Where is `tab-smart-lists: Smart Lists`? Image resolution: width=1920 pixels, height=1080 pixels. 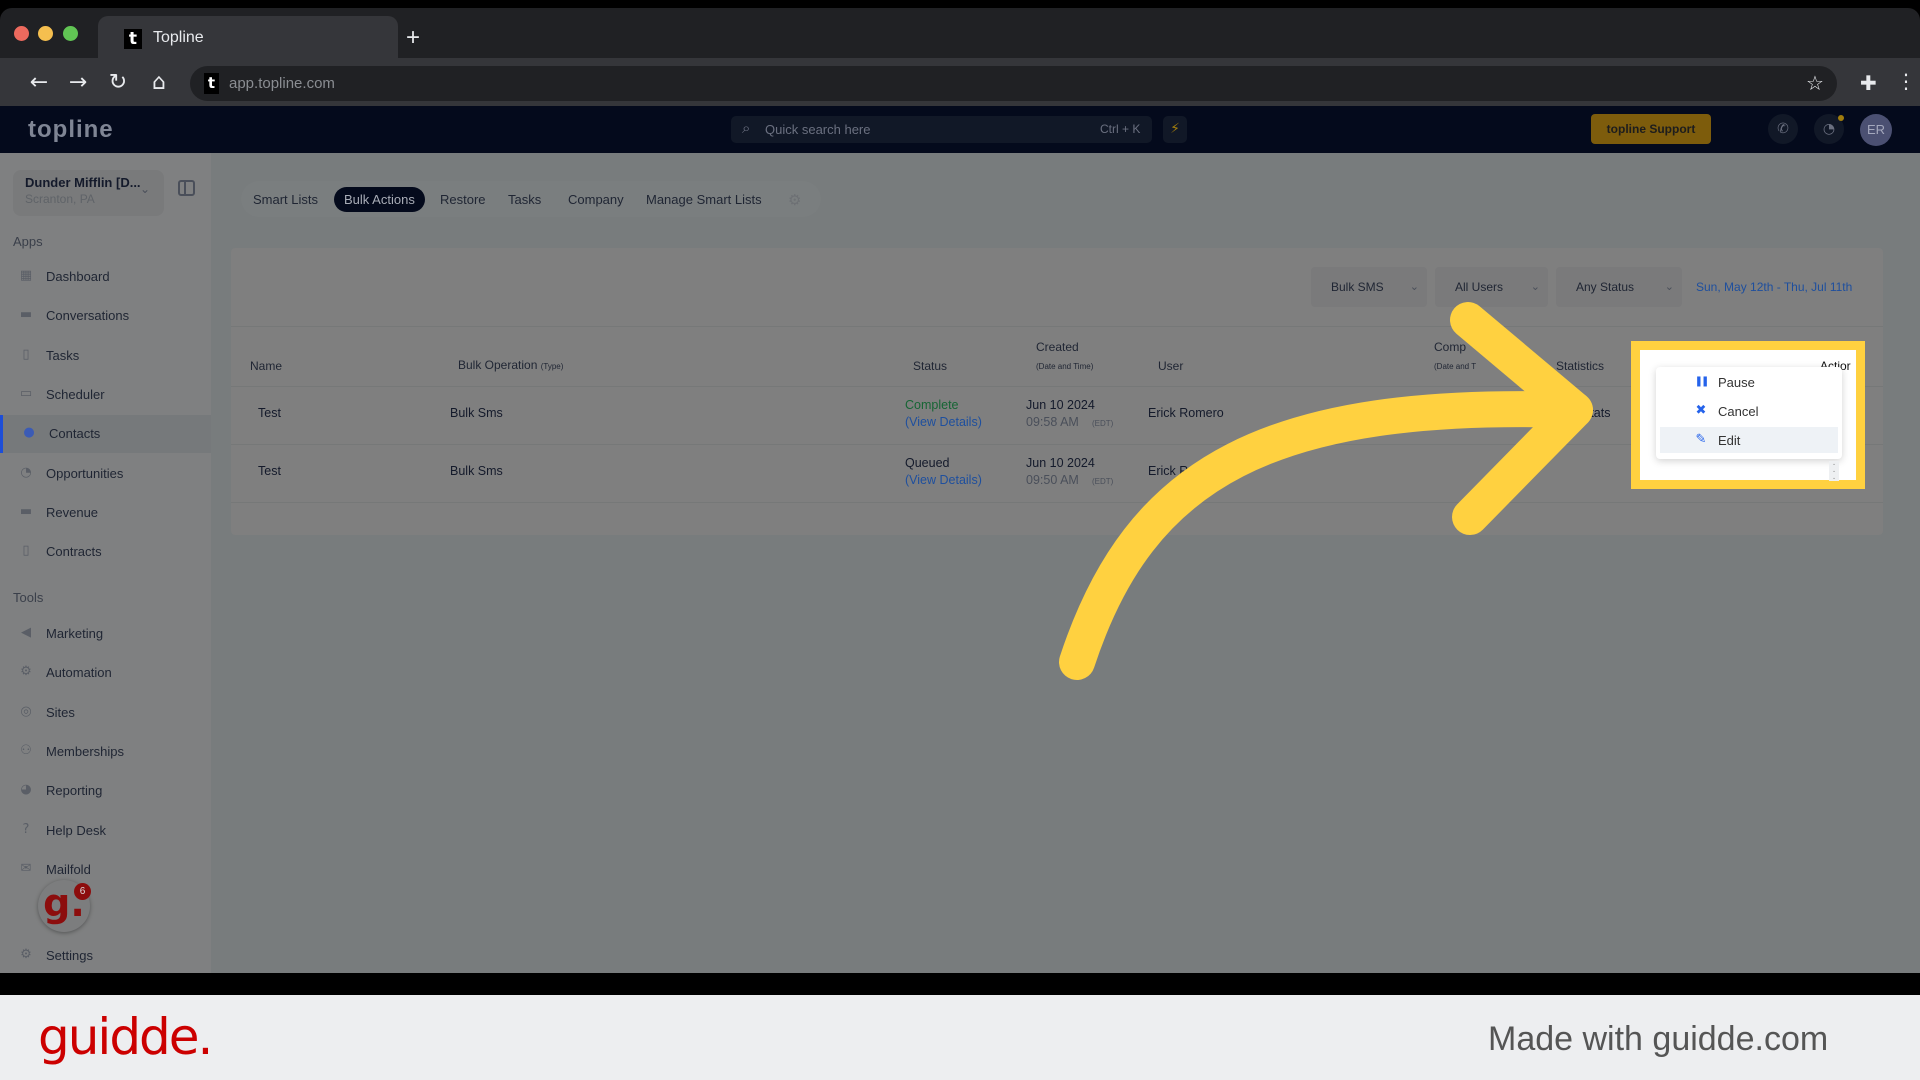
tab-smart-lists: Smart Lists is located at coordinates (285, 199).